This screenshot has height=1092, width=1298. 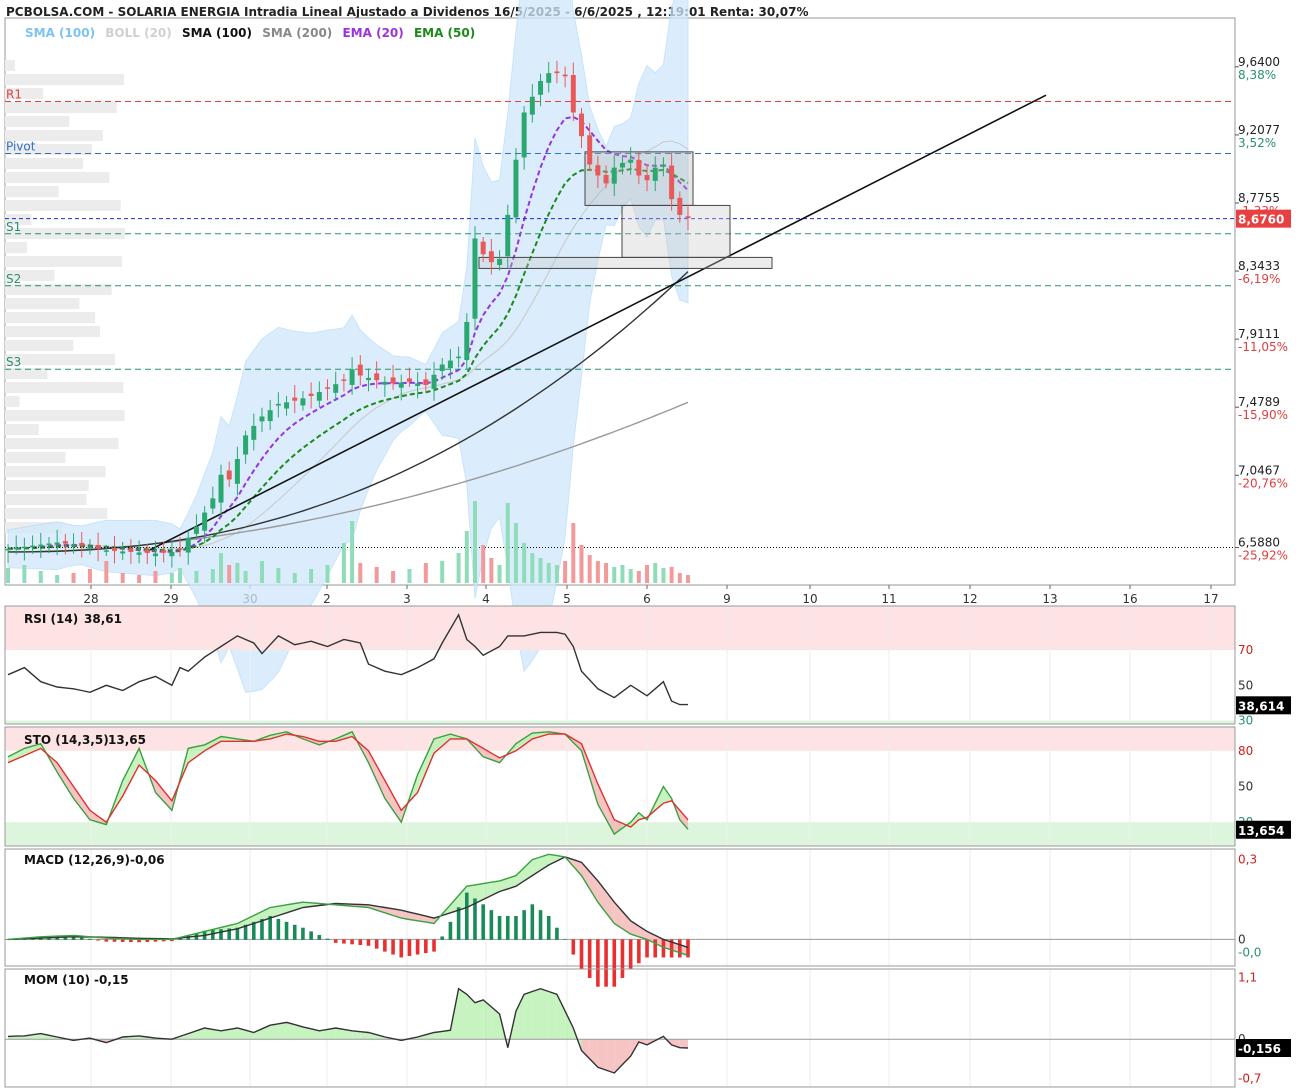 What do you see at coordinates (888, 599) in the screenshot?
I see `x-tick-label: 11` at bounding box center [888, 599].